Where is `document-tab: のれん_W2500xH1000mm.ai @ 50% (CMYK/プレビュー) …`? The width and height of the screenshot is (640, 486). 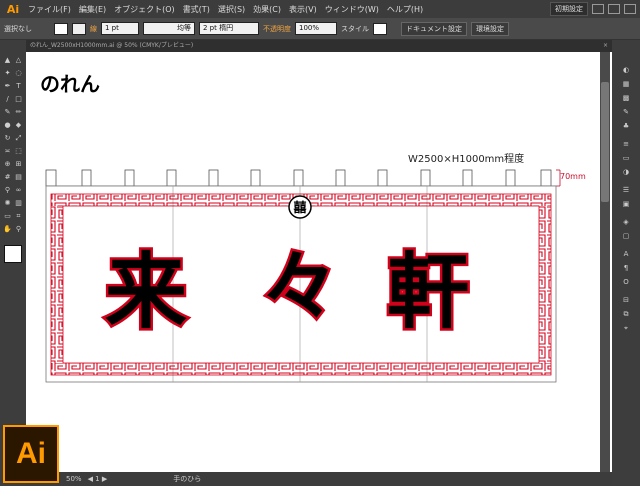 document-tab: のれん_W2500xH1000mm.ai @ 50% (CMYK/プレビュー) … is located at coordinates (319, 46).